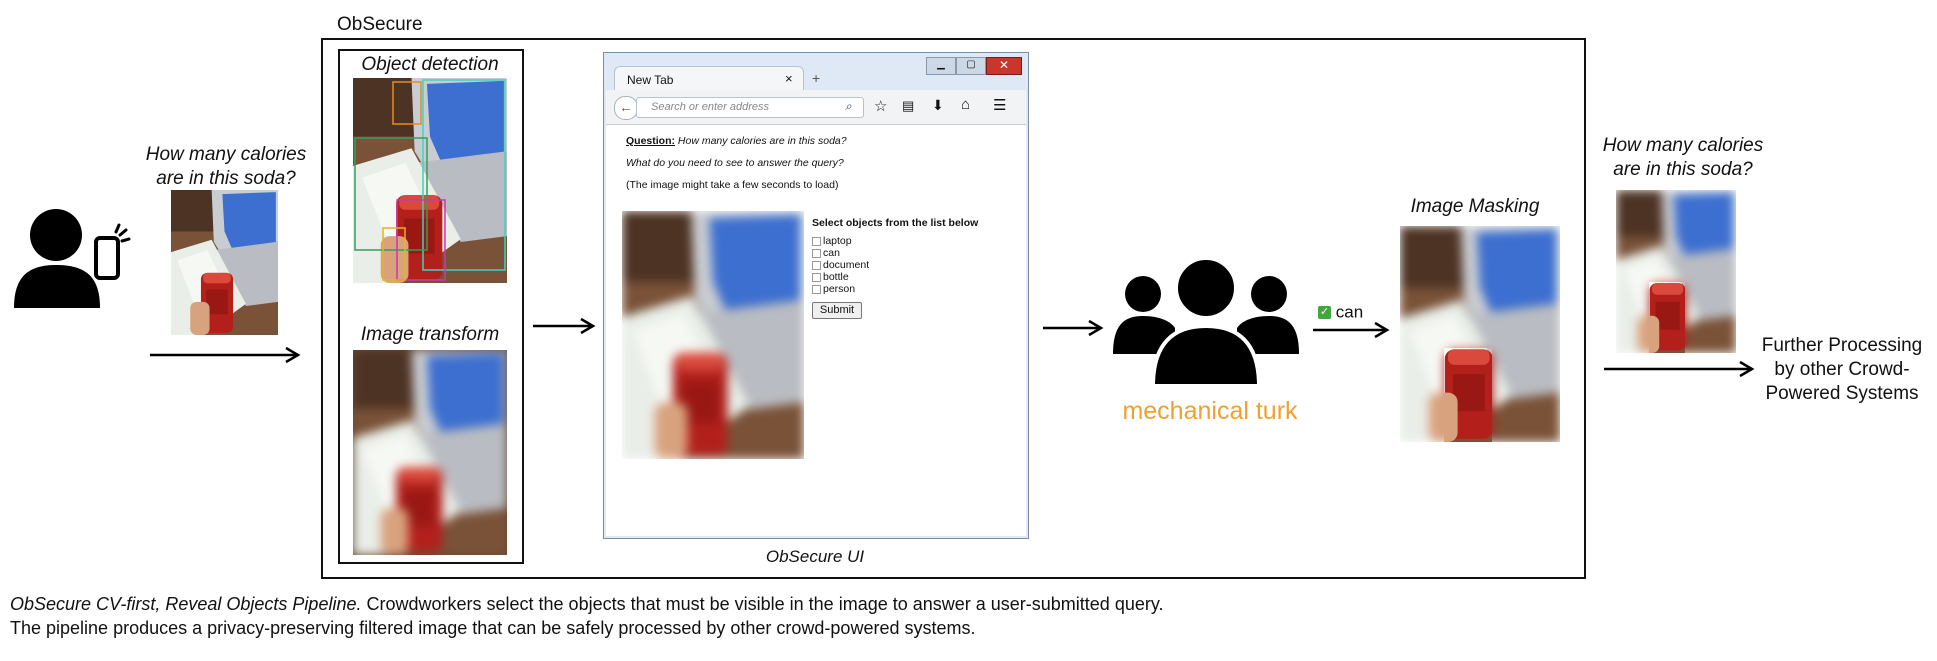  What do you see at coordinates (895, 223) in the screenshot?
I see `select-heading: Select objects from the list below` at bounding box center [895, 223].